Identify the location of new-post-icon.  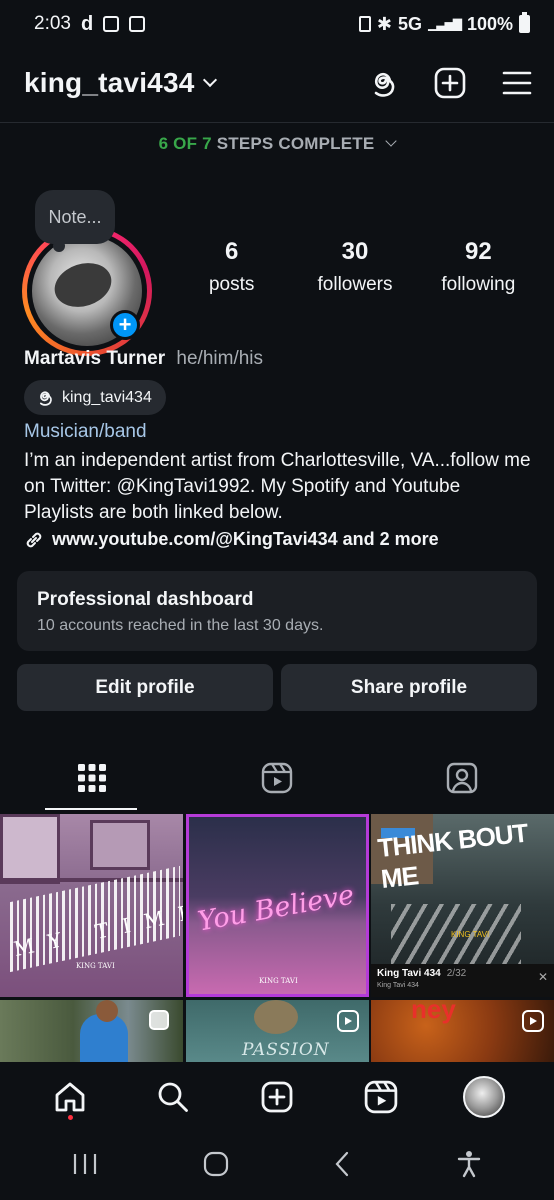
(450, 83).